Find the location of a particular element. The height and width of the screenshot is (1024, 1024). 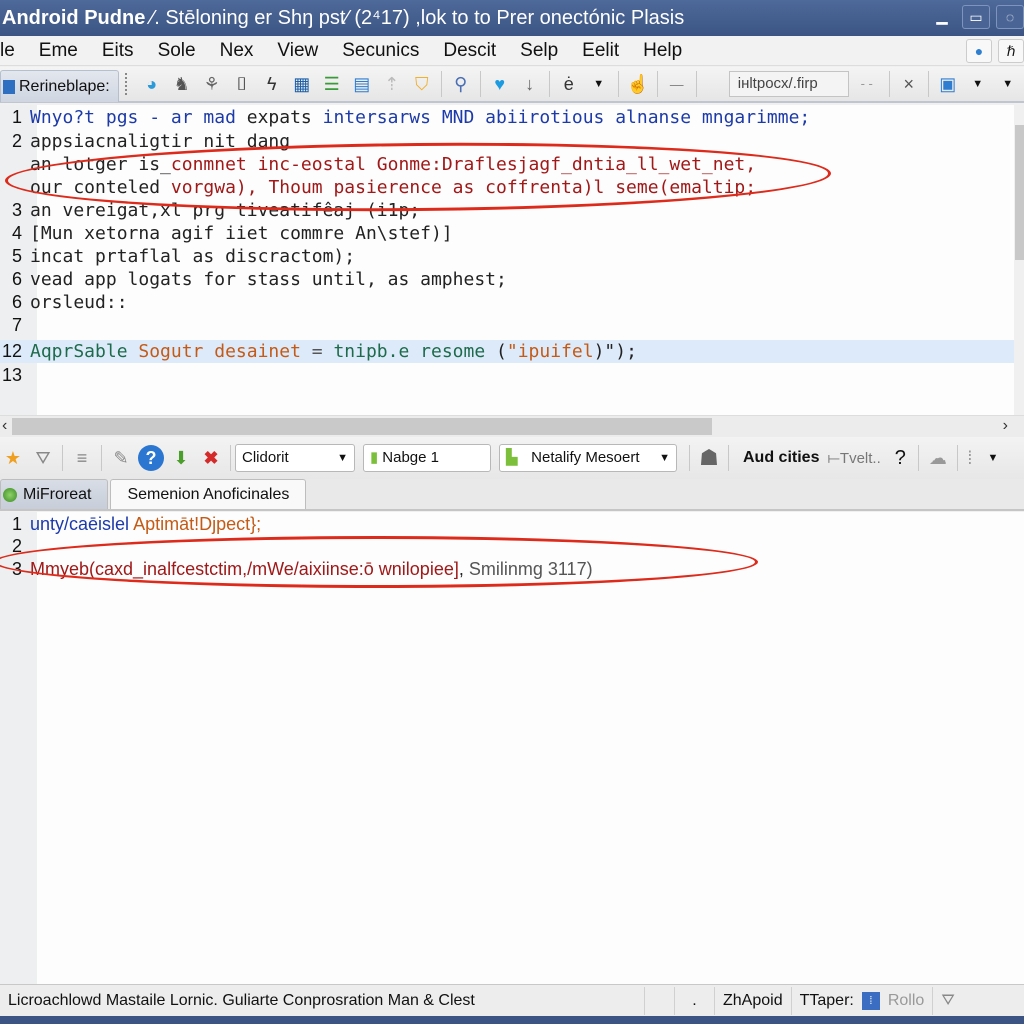

help-button: ? is located at coordinates (900, 458).